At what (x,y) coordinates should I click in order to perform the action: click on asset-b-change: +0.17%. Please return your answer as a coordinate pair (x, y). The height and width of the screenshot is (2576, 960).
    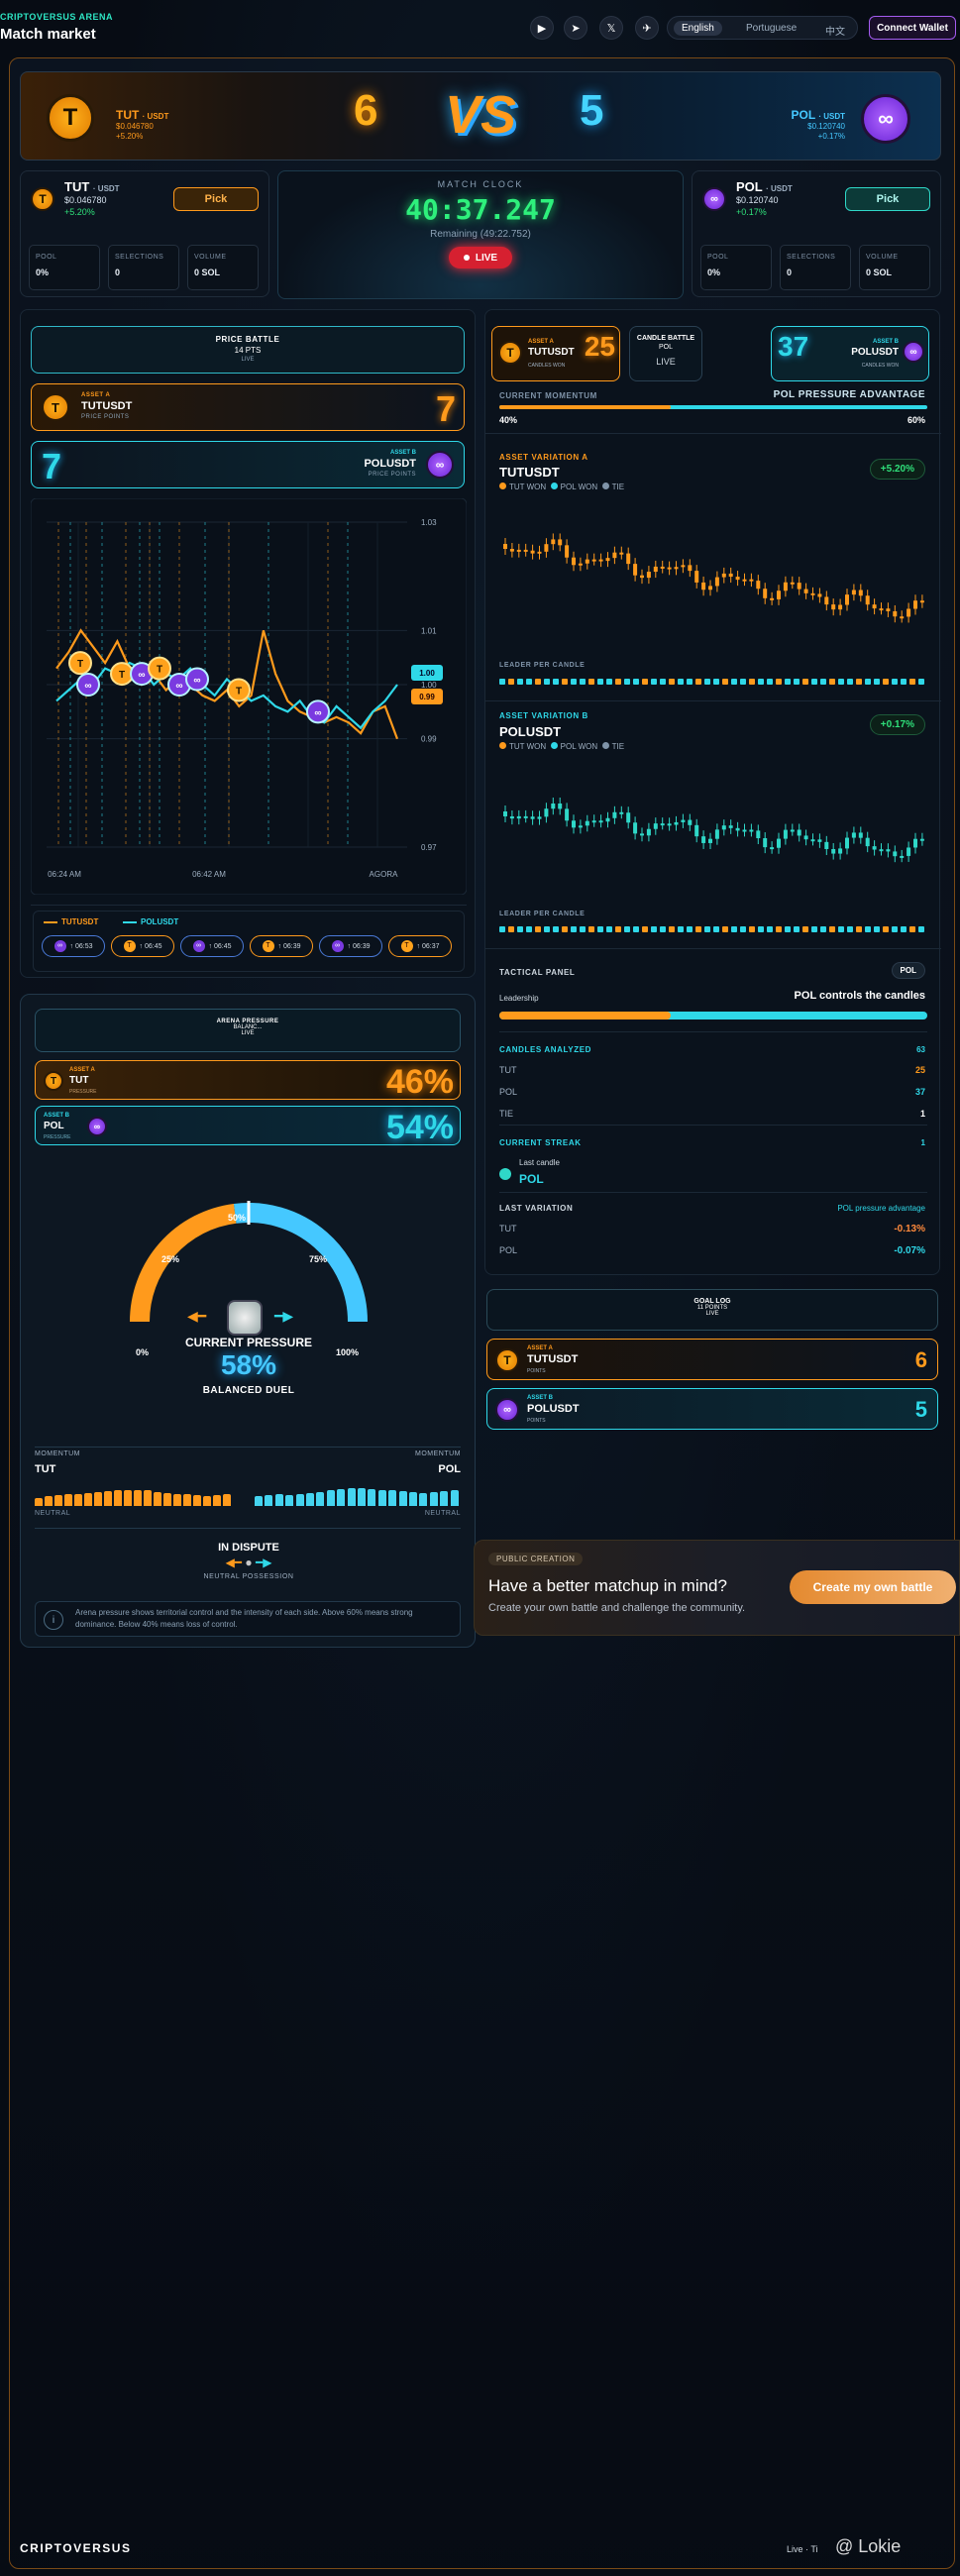
    Looking at the image, I should click on (751, 212).